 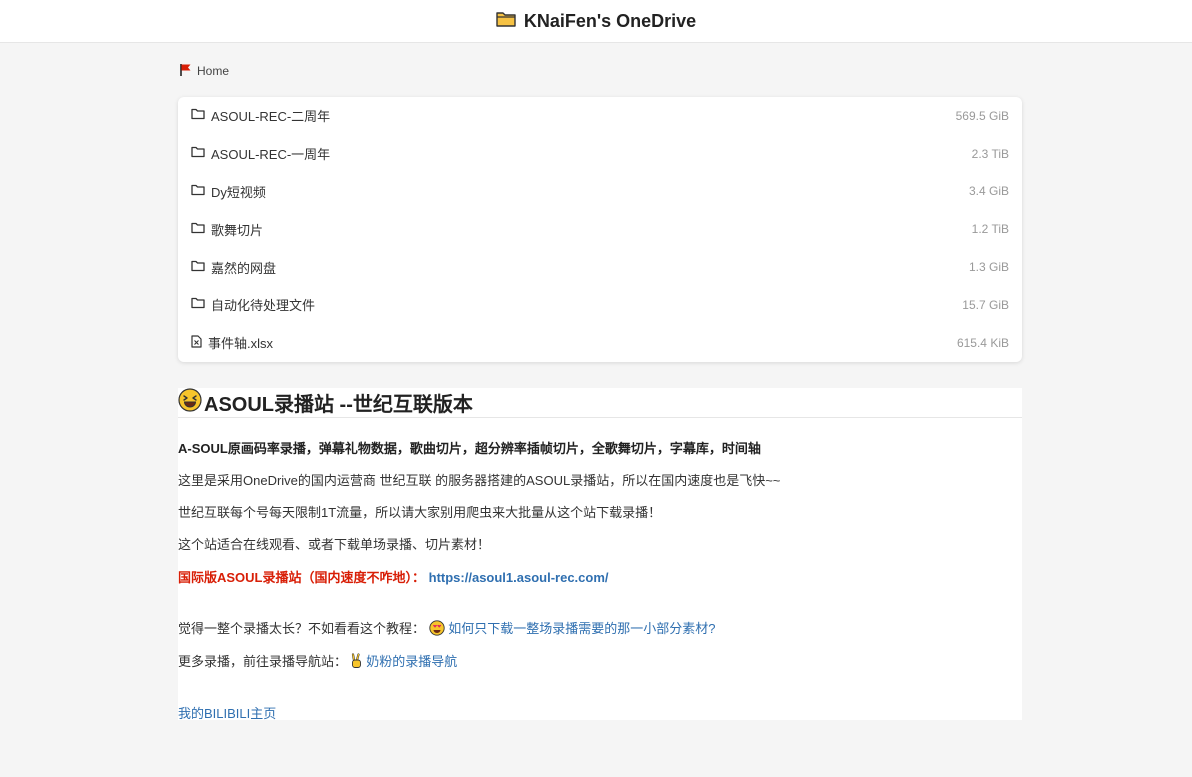 What do you see at coordinates (357, 662) in the screenshot?
I see `victory-hand-icon` at bounding box center [357, 662].